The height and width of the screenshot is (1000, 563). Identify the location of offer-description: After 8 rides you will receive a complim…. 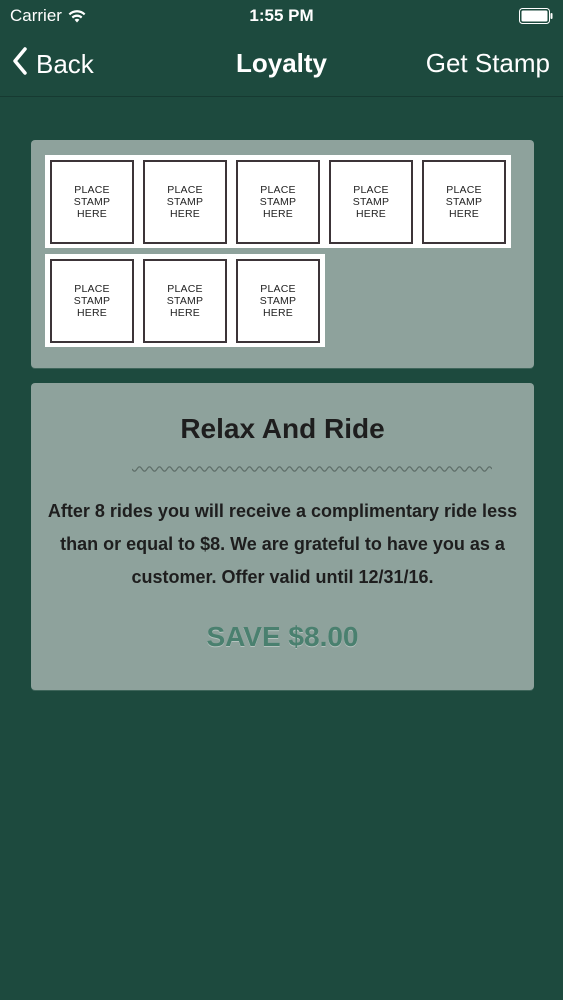
(282, 544).